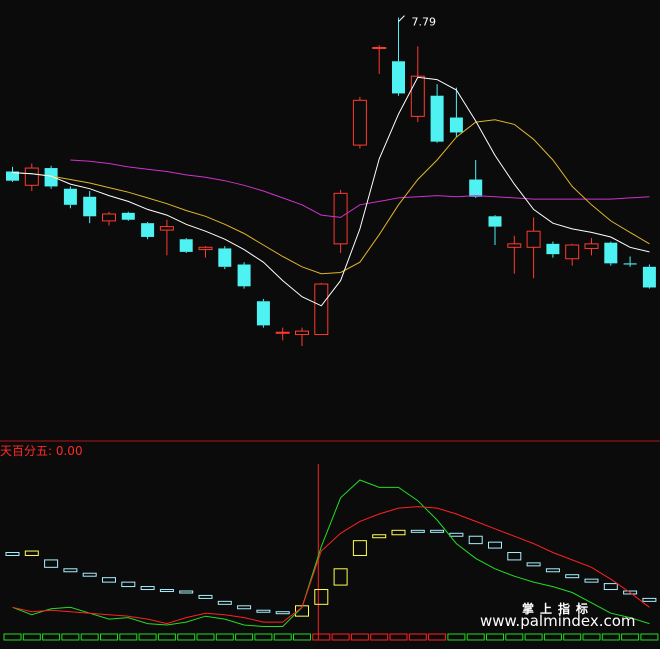 Image resolution: width=660 pixels, height=649 pixels. Describe the element at coordinates (41, 451) in the screenshot. I see `indicator-label: 天百分五: 0.00` at that location.